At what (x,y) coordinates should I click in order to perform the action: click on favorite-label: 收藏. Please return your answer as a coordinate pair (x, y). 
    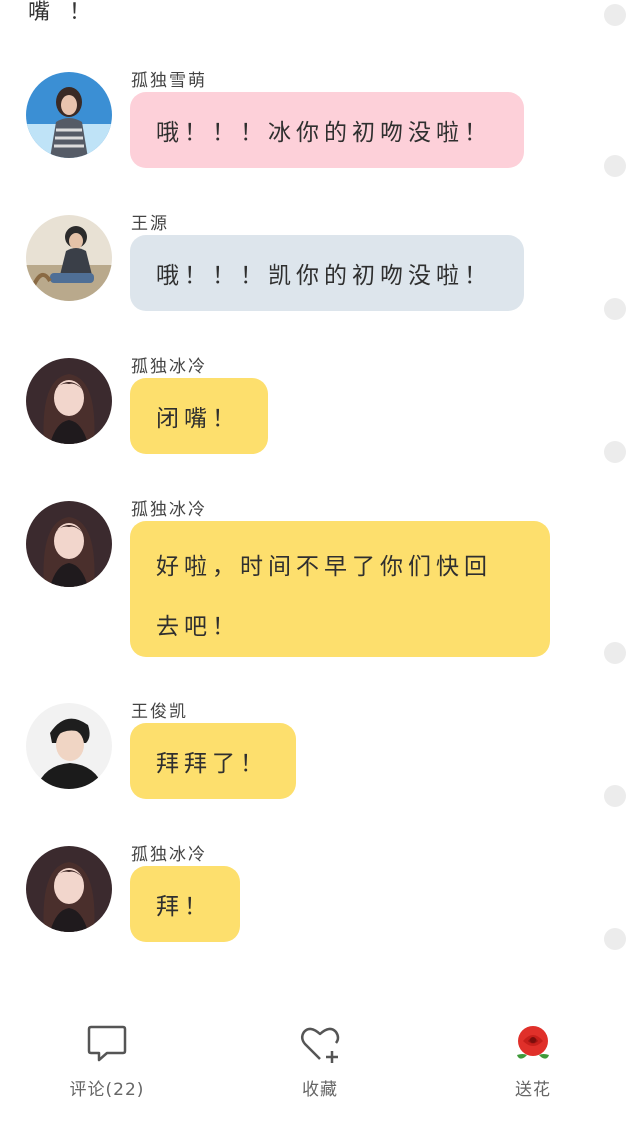
    Looking at the image, I should click on (320, 1090).